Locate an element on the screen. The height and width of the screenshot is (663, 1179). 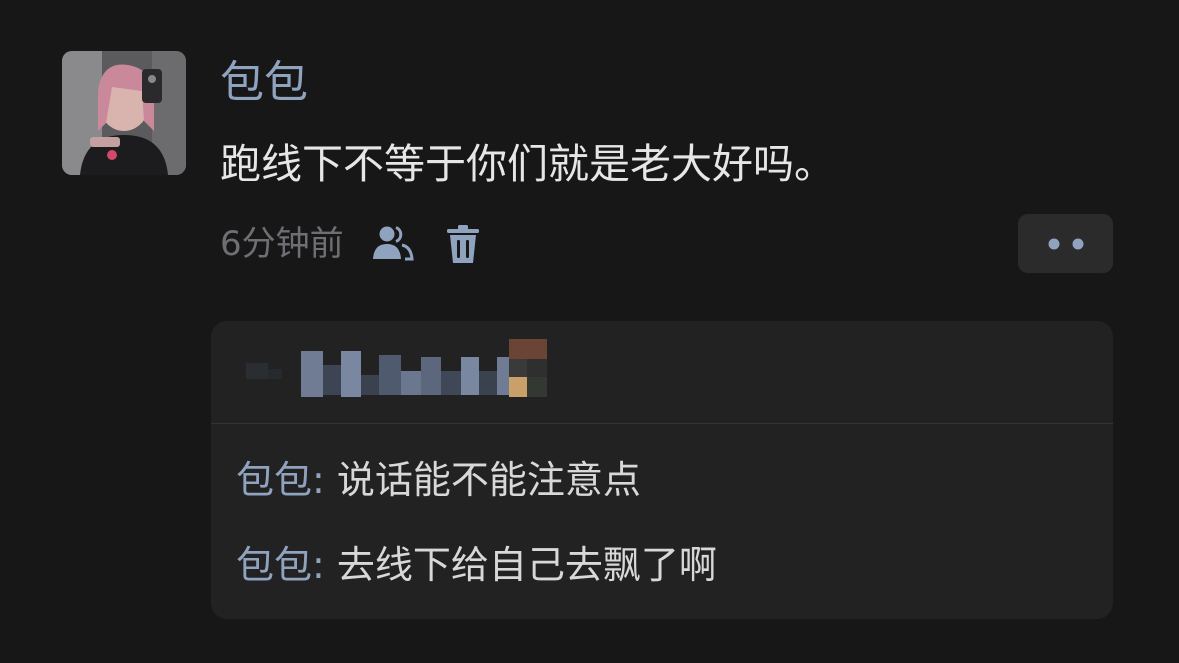
more-options-button is located at coordinates (1065, 243).